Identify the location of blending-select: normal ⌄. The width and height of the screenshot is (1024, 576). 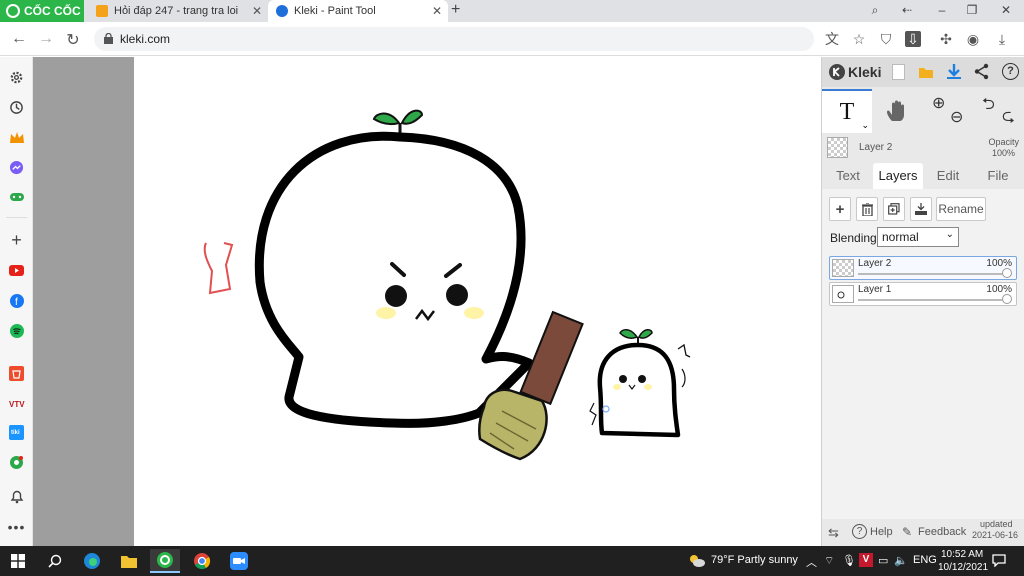
(918, 237).